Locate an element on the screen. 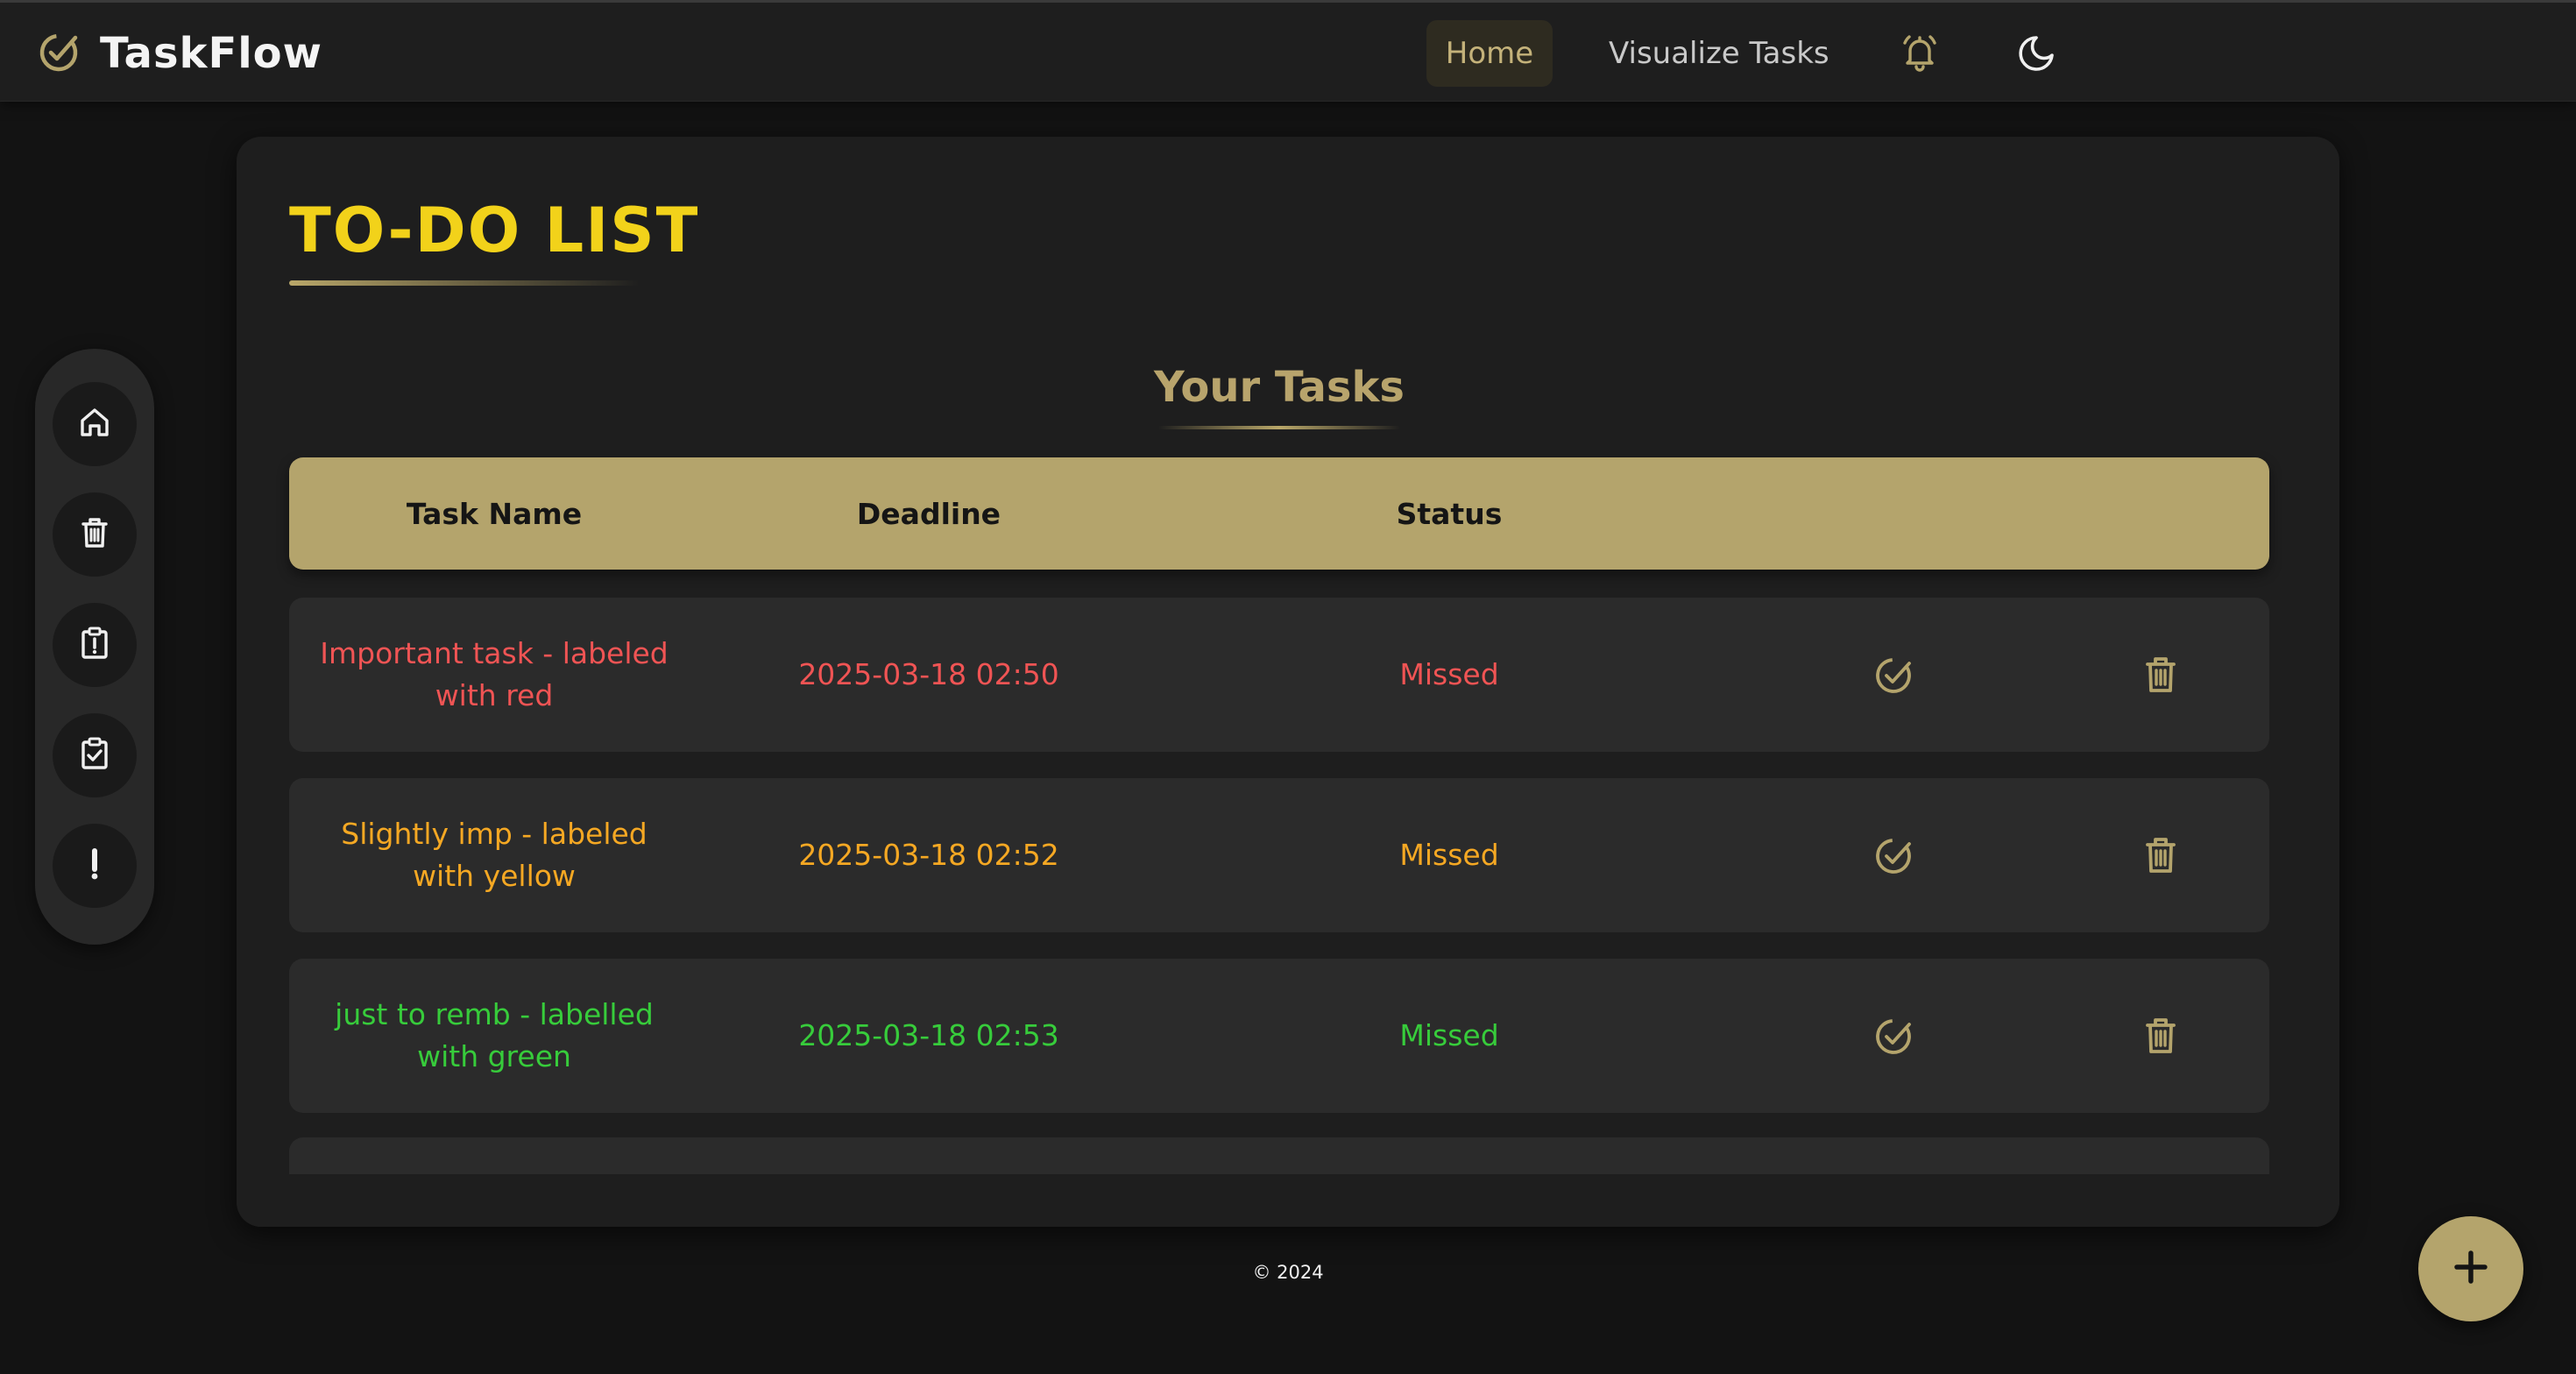  sidebar-trash-button is located at coordinates (95, 534).